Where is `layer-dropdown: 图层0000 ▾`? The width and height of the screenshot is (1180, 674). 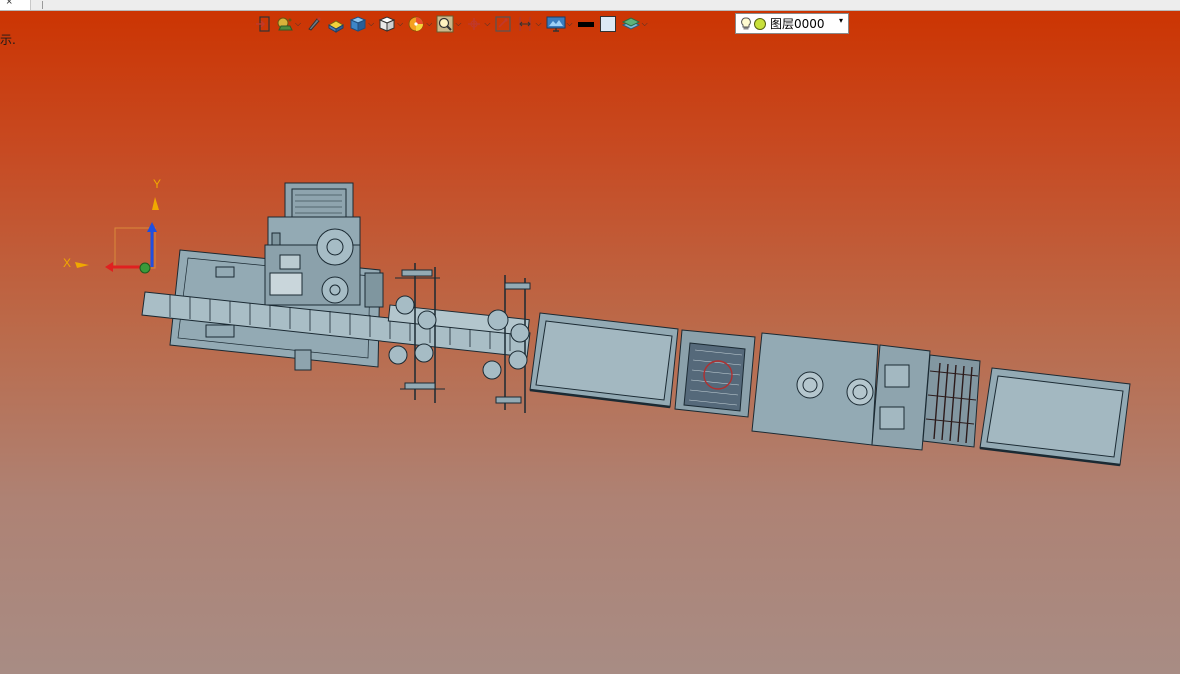 layer-dropdown: 图层0000 ▾ is located at coordinates (792, 23).